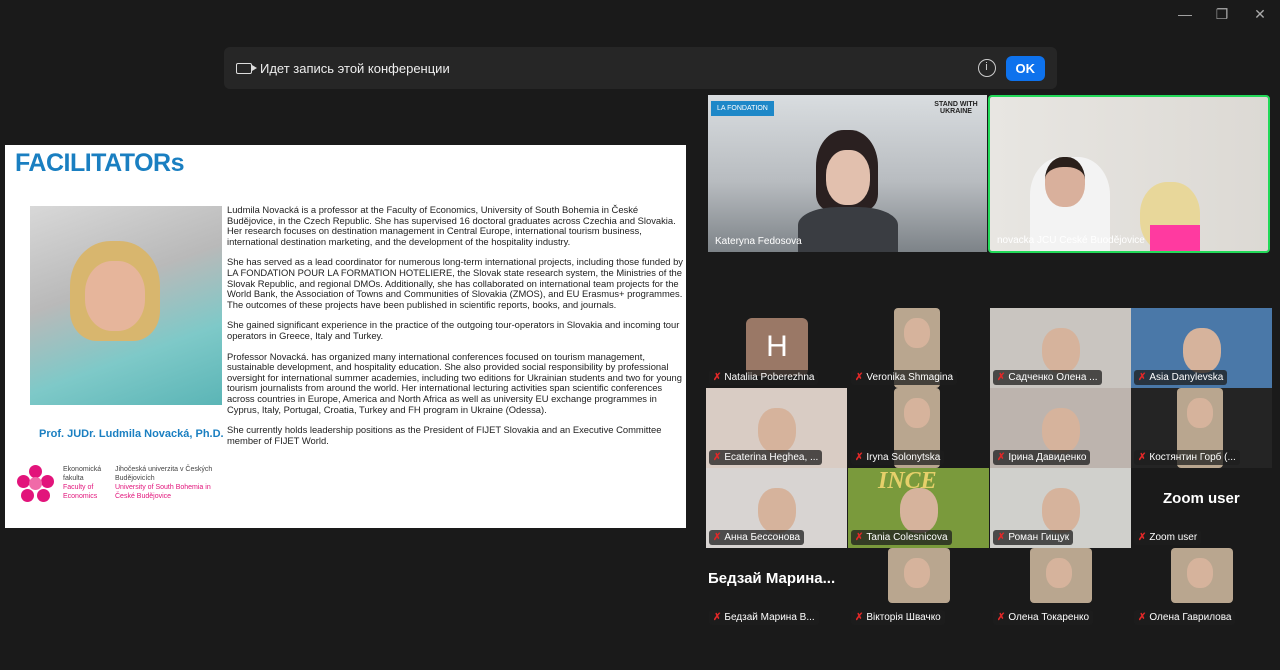 The image size is (1280, 670). I want to click on slide-title: FACILITATORs, so click(100, 163).